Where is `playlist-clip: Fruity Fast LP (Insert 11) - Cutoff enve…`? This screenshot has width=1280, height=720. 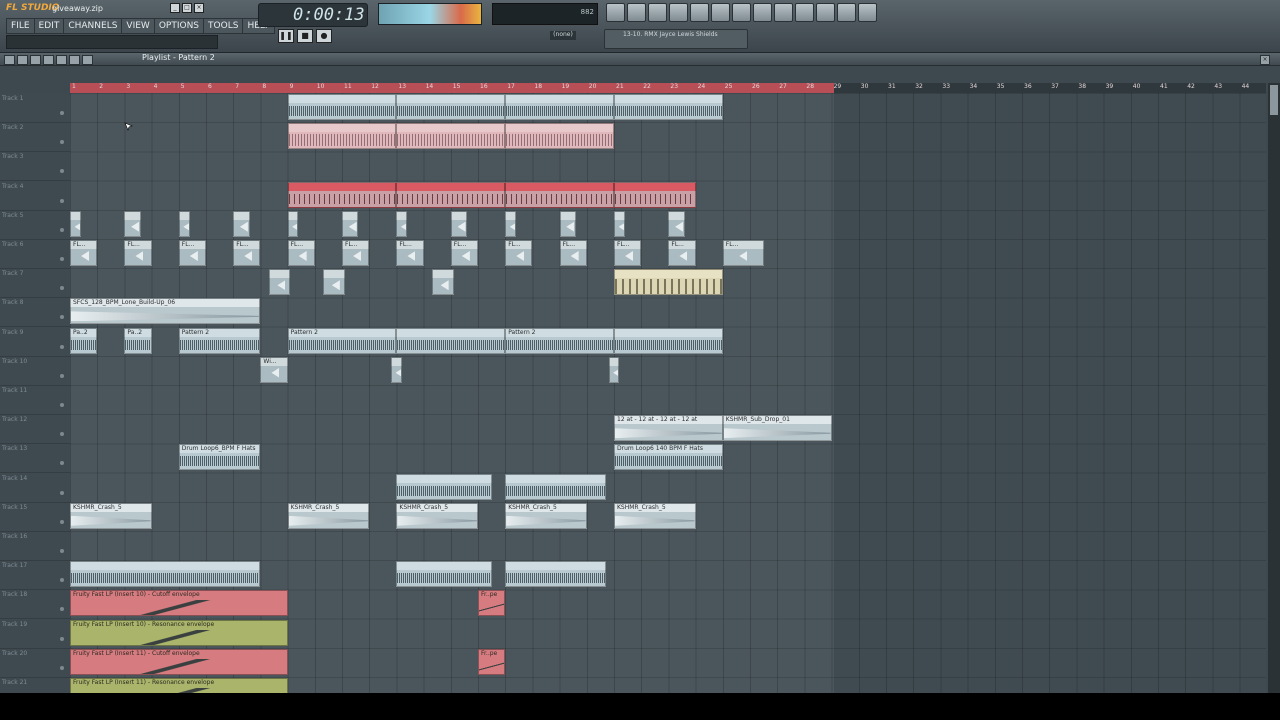 playlist-clip: Fruity Fast LP (Insert 11) - Cutoff enve… is located at coordinates (179, 661).